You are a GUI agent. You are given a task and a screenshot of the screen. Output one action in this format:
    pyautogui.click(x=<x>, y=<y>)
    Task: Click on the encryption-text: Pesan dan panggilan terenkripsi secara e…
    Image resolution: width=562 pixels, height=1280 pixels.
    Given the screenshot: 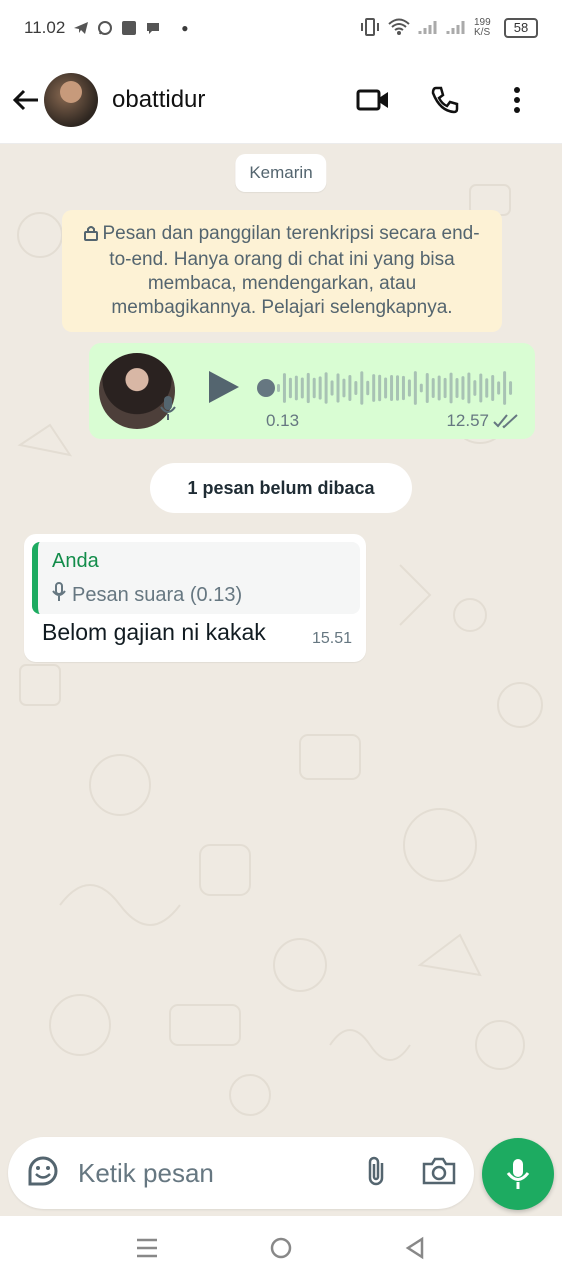 What is the action you would take?
    pyautogui.click(x=291, y=270)
    